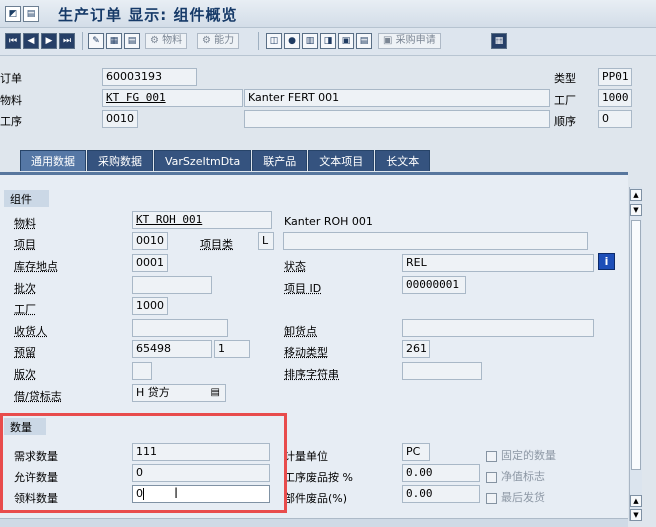 The height and width of the screenshot is (527, 656). What do you see at coordinates (25, 374) in the screenshot?
I see `version-label: 版次` at bounding box center [25, 374].